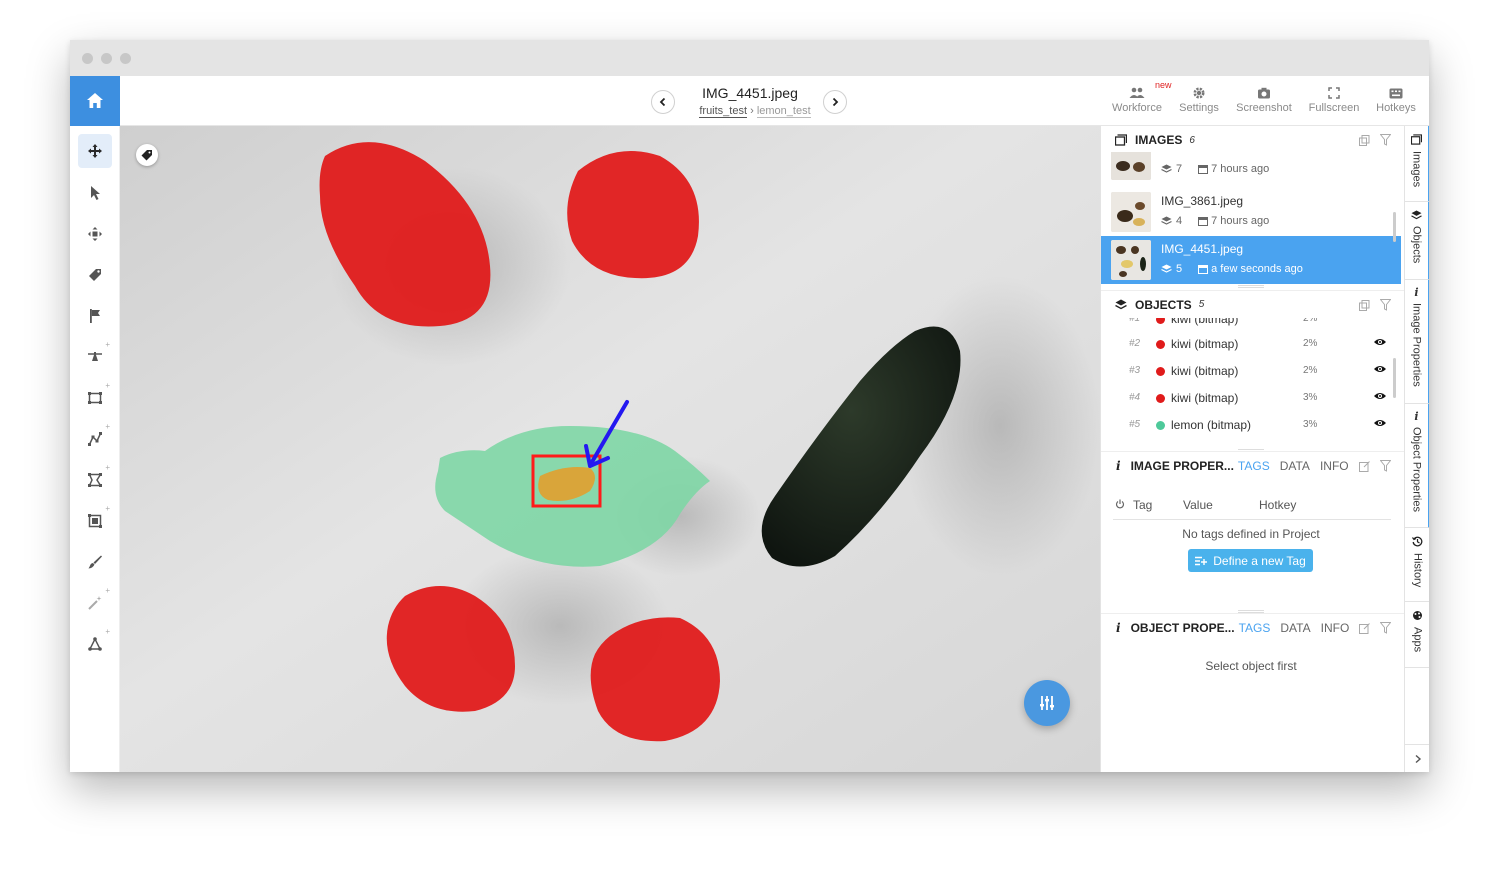 The width and height of the screenshot is (1499, 872). What do you see at coordinates (147, 155) in the screenshot?
I see `canvas-tag-button` at bounding box center [147, 155].